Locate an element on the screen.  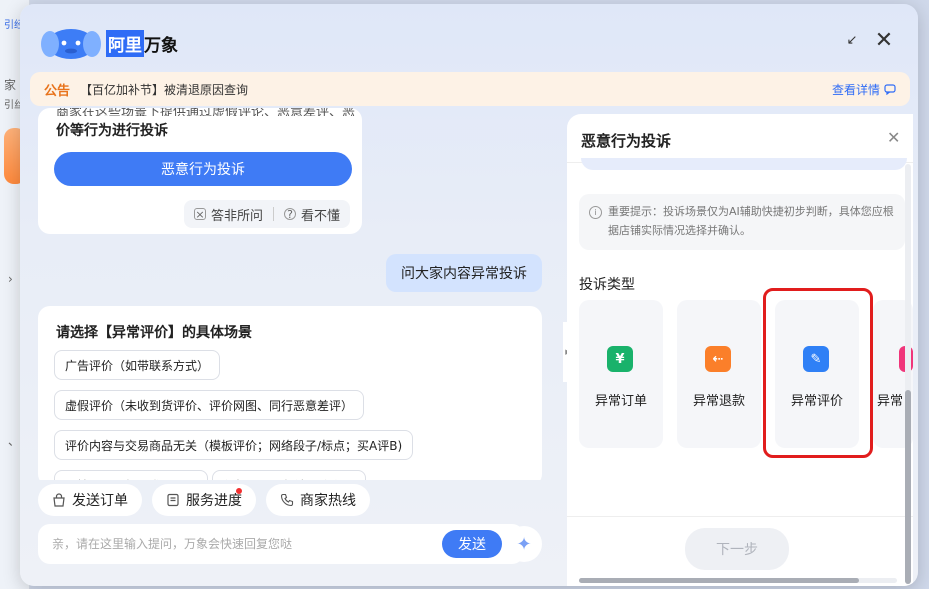
background-fragment: 、 is located at coordinates (14, 441).